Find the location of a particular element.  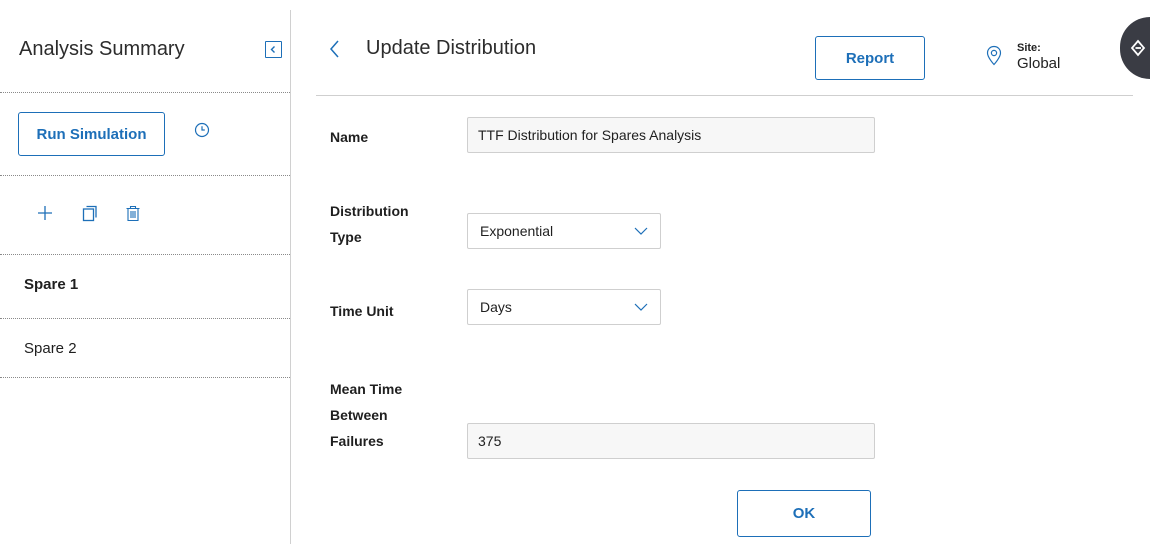

distribution-type-label: Distribution Type is located at coordinates (369, 224).